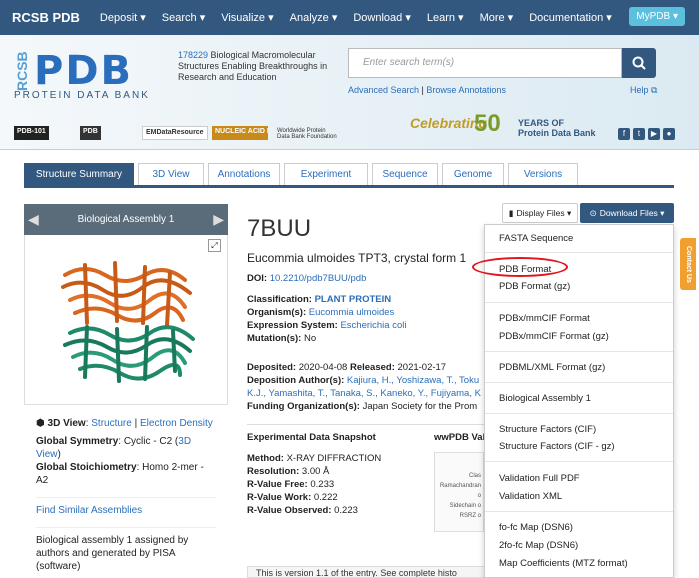 The width and height of the screenshot is (699, 578). I want to click on partner-wwpdb-foundation: Worldwide Protein Data Bank Foundation, so click(308, 133).